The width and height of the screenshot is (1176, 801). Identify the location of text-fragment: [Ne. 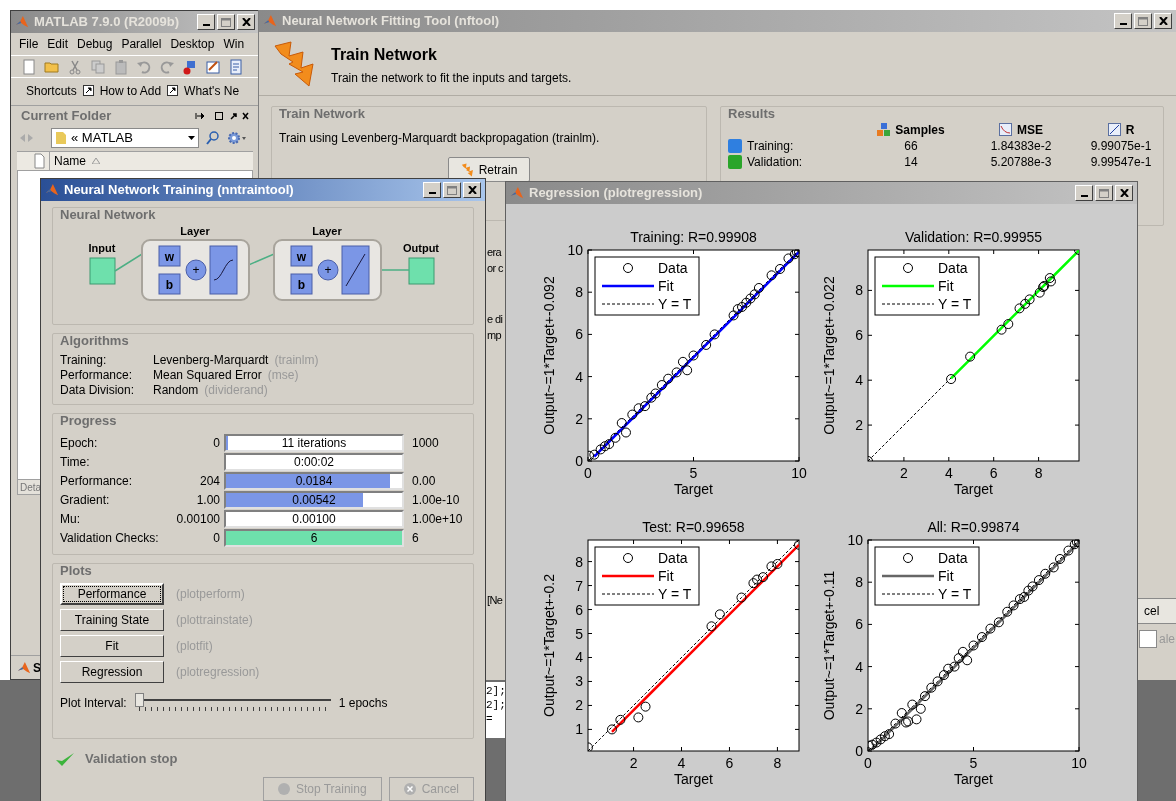
(495, 600).